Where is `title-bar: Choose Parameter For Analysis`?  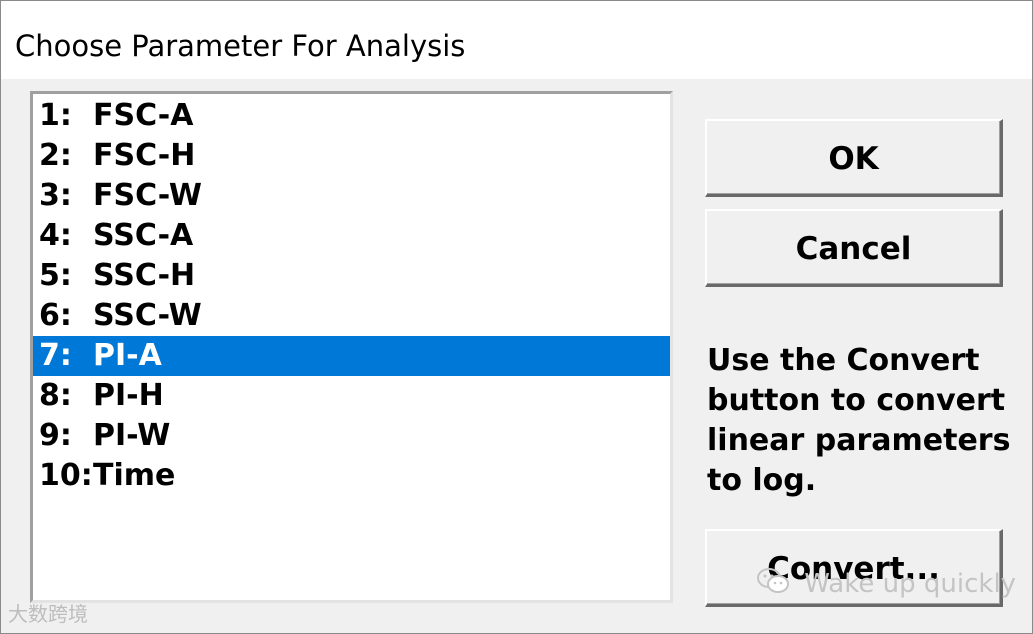 title-bar: Choose Parameter For Analysis is located at coordinates (516, 40).